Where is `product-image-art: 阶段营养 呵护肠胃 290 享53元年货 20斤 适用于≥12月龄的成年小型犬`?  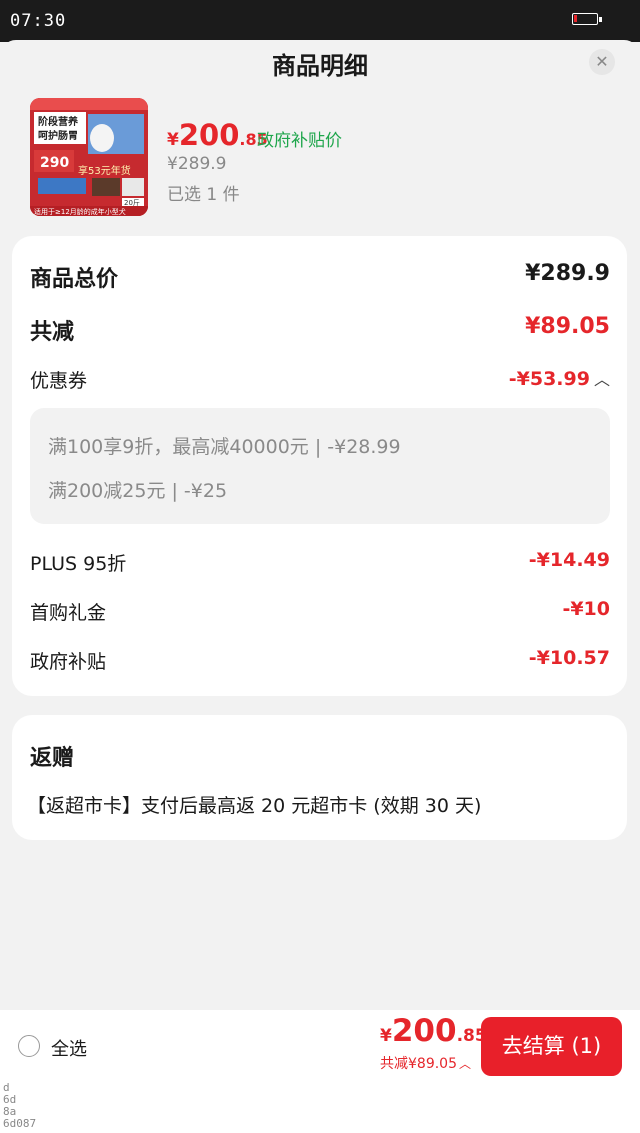 product-image-art: 阶段营养 呵护肠胃 290 享53元年货 20斤 适用于≥12月龄的成年小型犬 is located at coordinates (89, 157).